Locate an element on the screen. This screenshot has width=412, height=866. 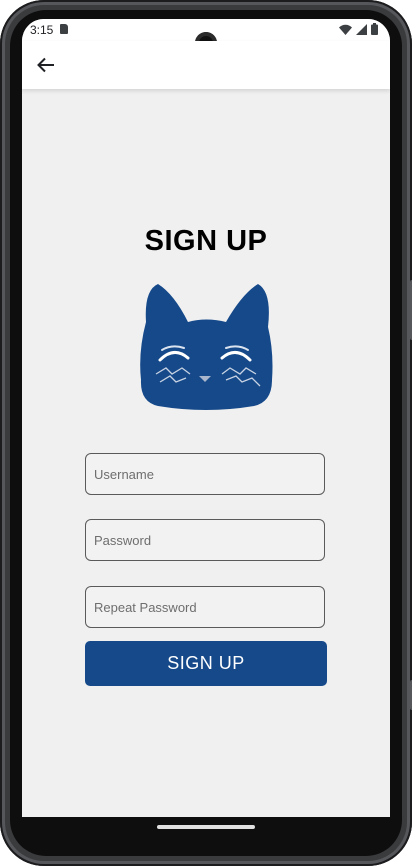
app-bar is located at coordinates (206, 65).